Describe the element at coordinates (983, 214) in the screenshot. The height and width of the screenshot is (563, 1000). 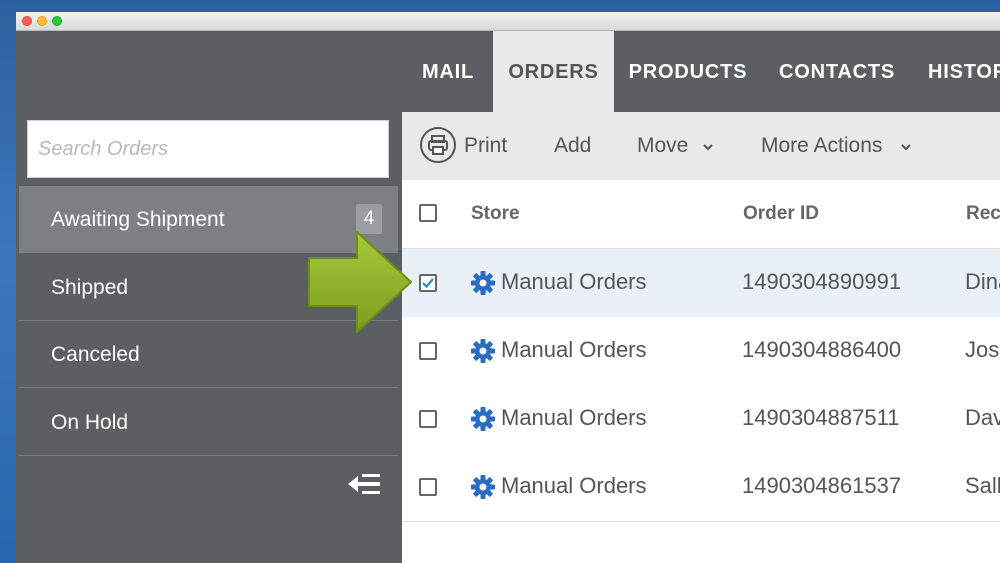
I see `column-header-recipient: Recipient` at that location.